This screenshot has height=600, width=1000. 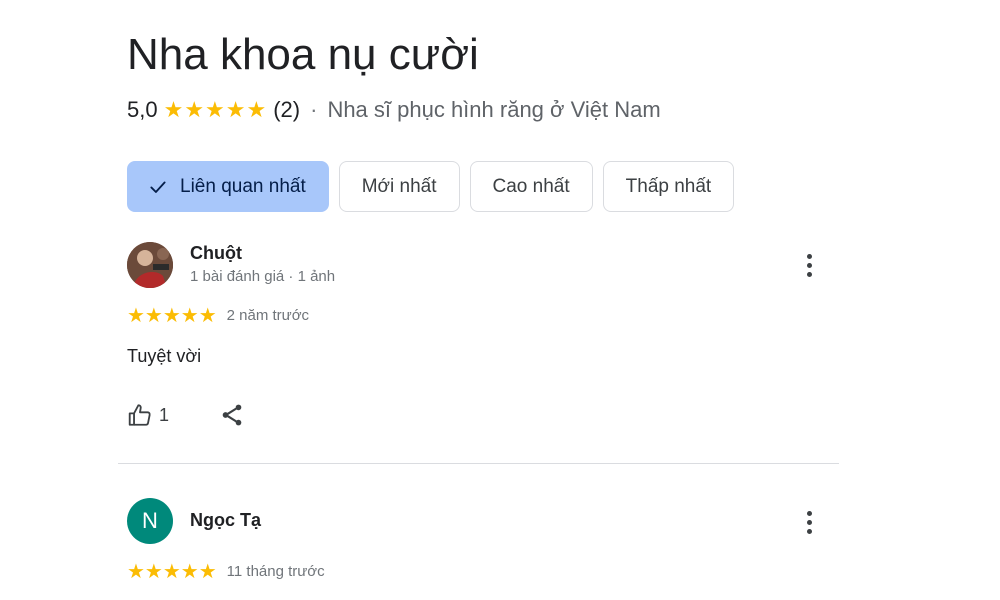 I want to click on like-count: 1, so click(x=164, y=414).